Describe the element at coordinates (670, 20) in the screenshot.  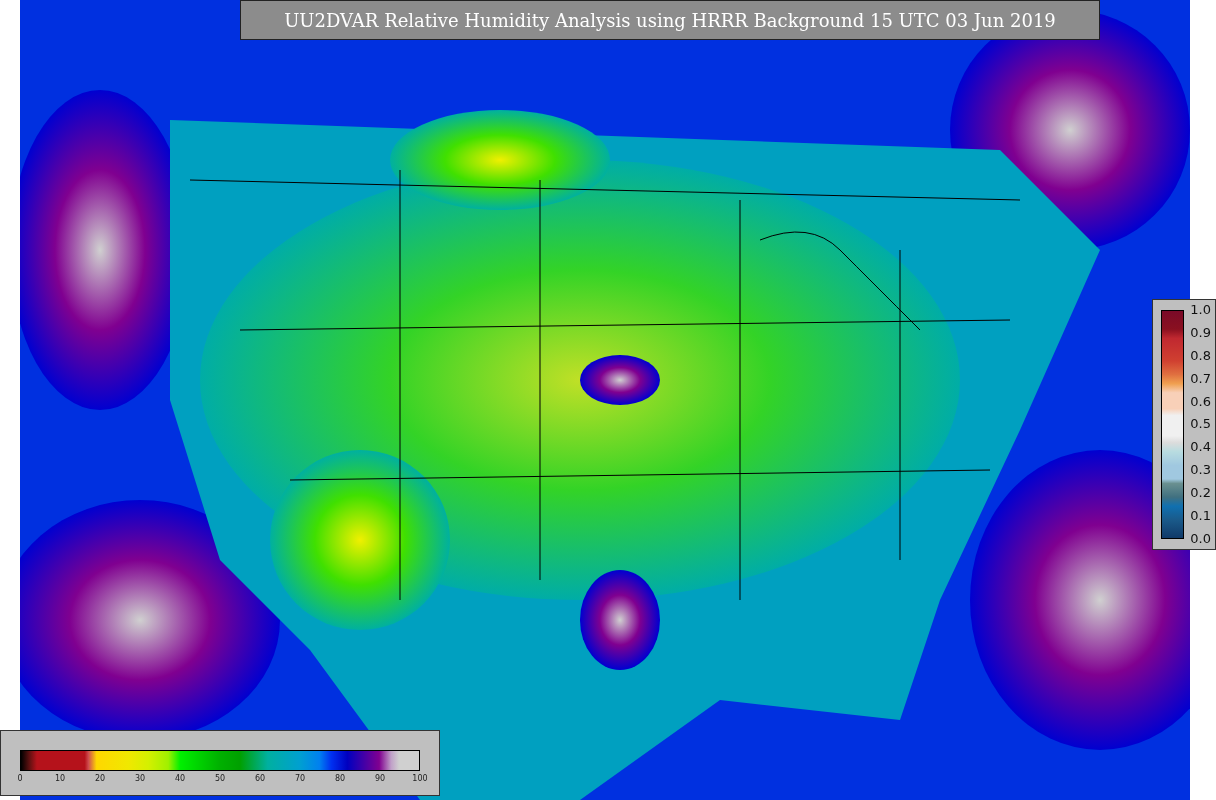
I see `map-title: UU2DVAR Relative Humidity Analysis using HRRR Background 15 UTC 03 Jun 2019` at that location.